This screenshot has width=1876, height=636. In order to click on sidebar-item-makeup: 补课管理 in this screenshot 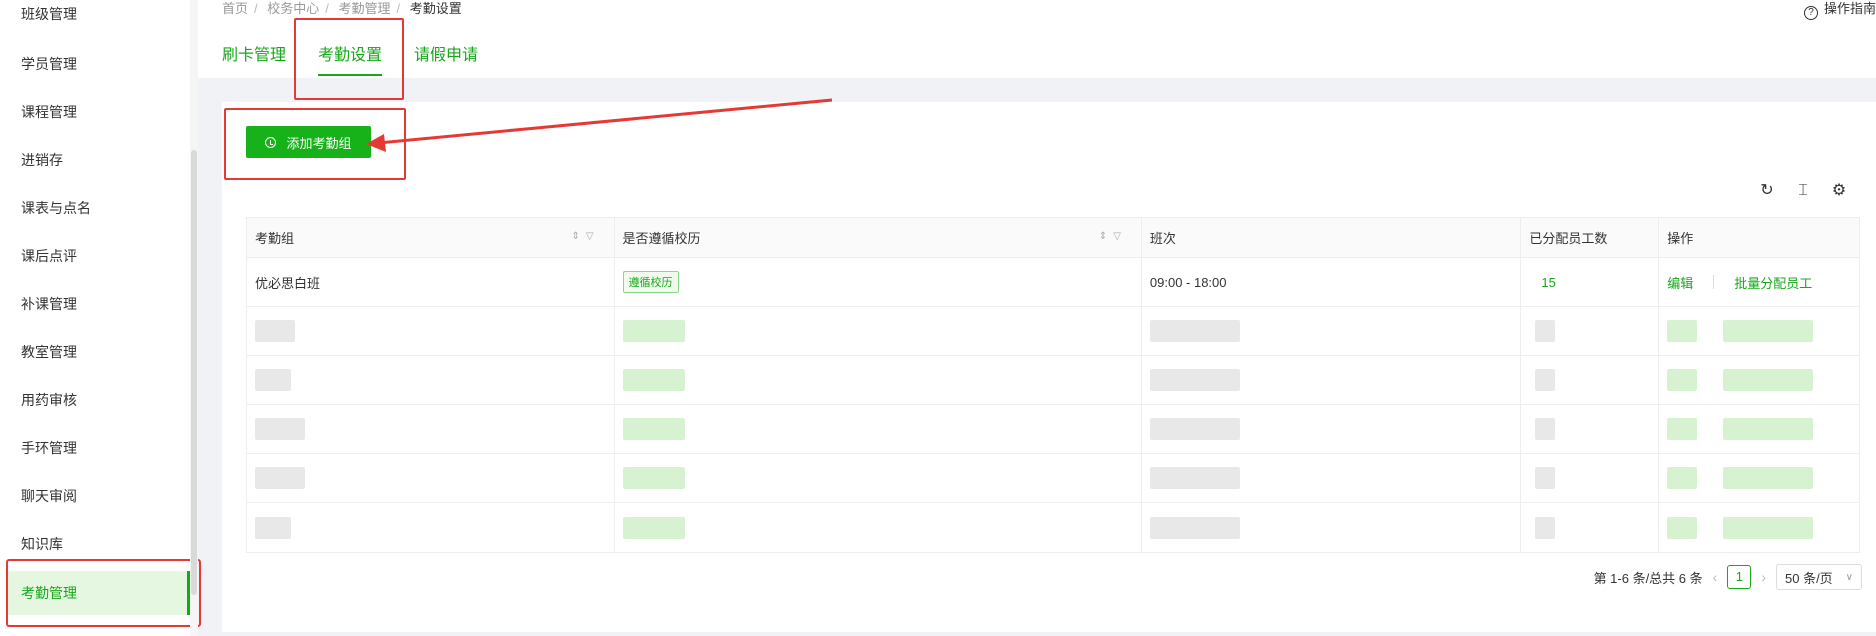, I will do `click(95, 304)`.